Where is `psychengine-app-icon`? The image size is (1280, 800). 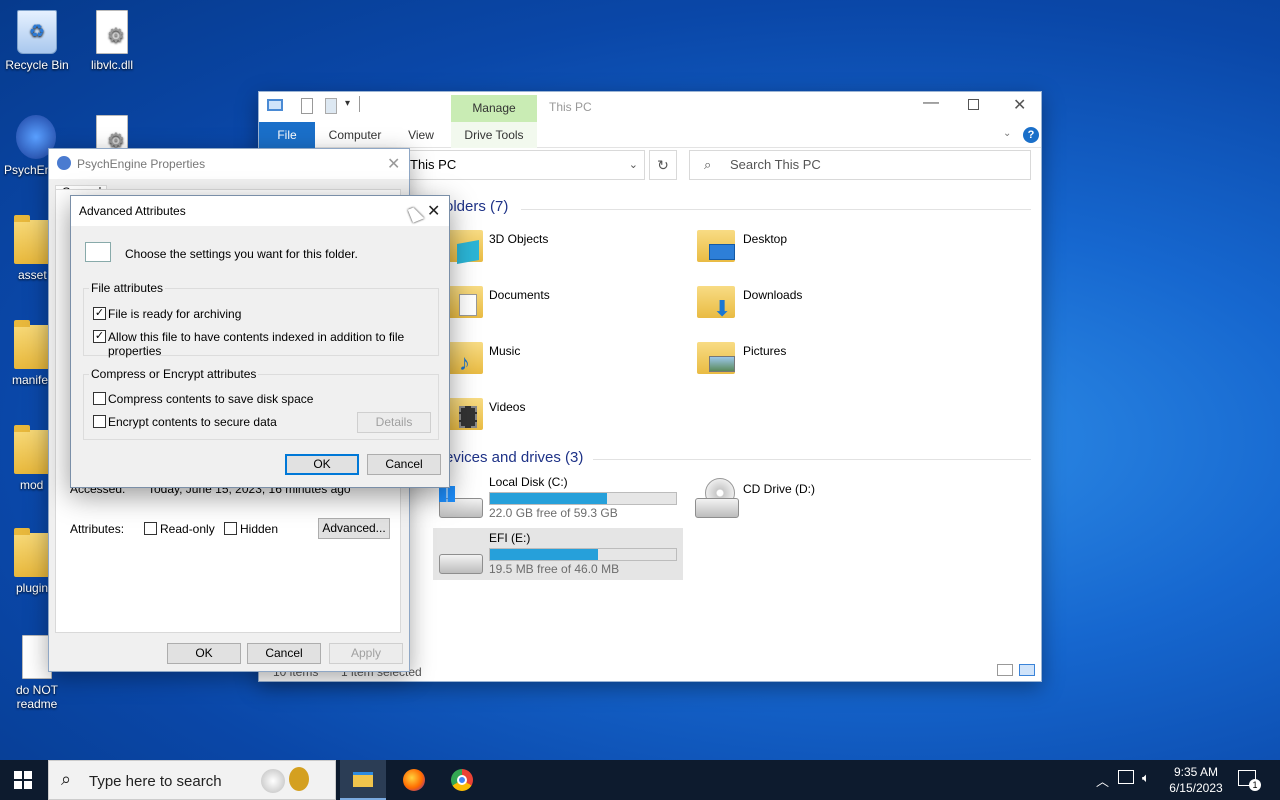 psychengine-app-icon is located at coordinates (64, 163).